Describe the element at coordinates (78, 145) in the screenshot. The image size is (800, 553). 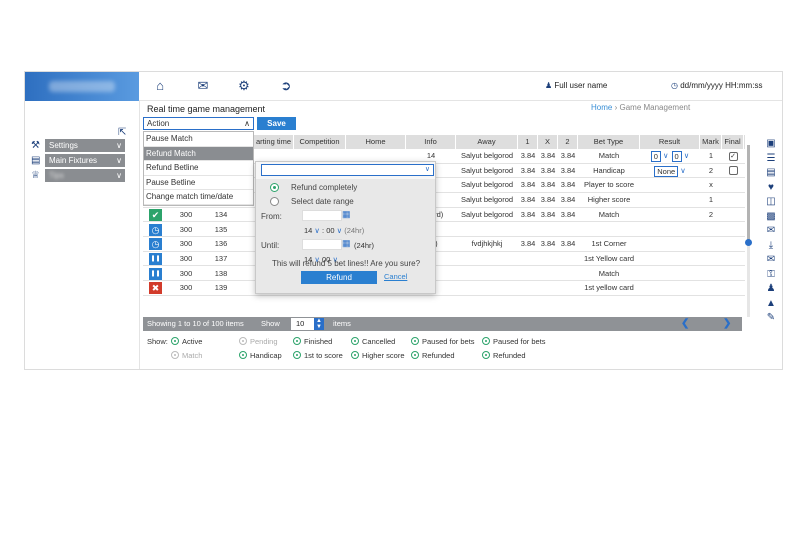
I see `sidebar-item-settings: ⚒ Settings ∨` at that location.